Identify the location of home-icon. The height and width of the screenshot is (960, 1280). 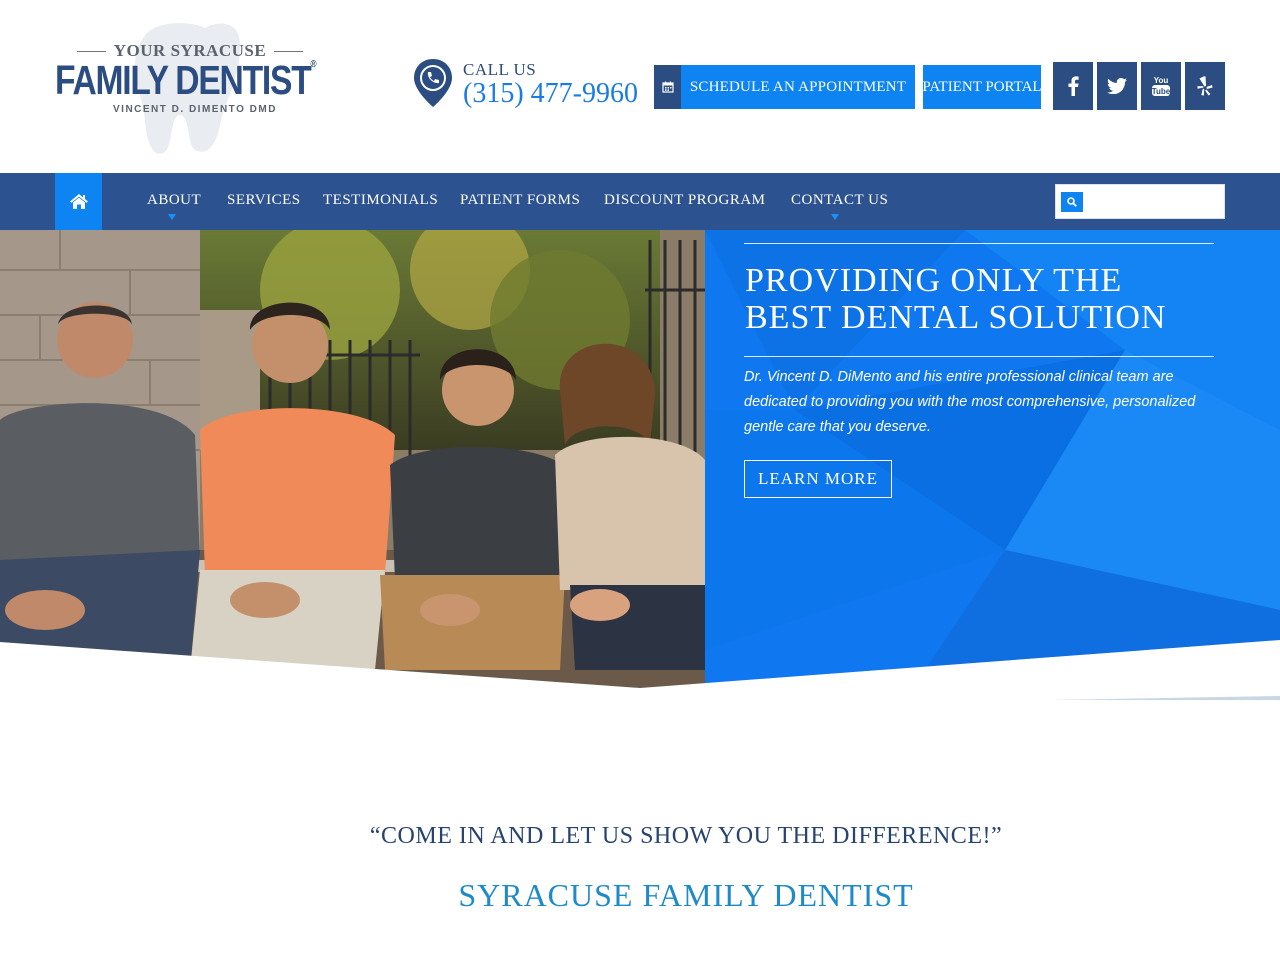
(79, 201).